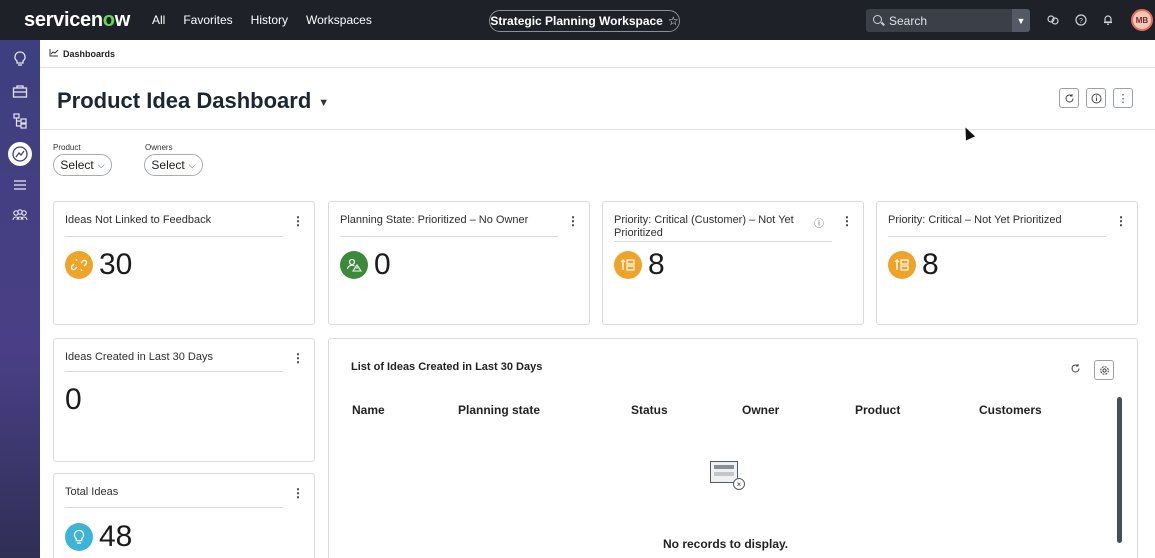 The image size is (1155, 558). Describe the element at coordinates (649, 410) in the screenshot. I see `column-header-status: Status` at that location.